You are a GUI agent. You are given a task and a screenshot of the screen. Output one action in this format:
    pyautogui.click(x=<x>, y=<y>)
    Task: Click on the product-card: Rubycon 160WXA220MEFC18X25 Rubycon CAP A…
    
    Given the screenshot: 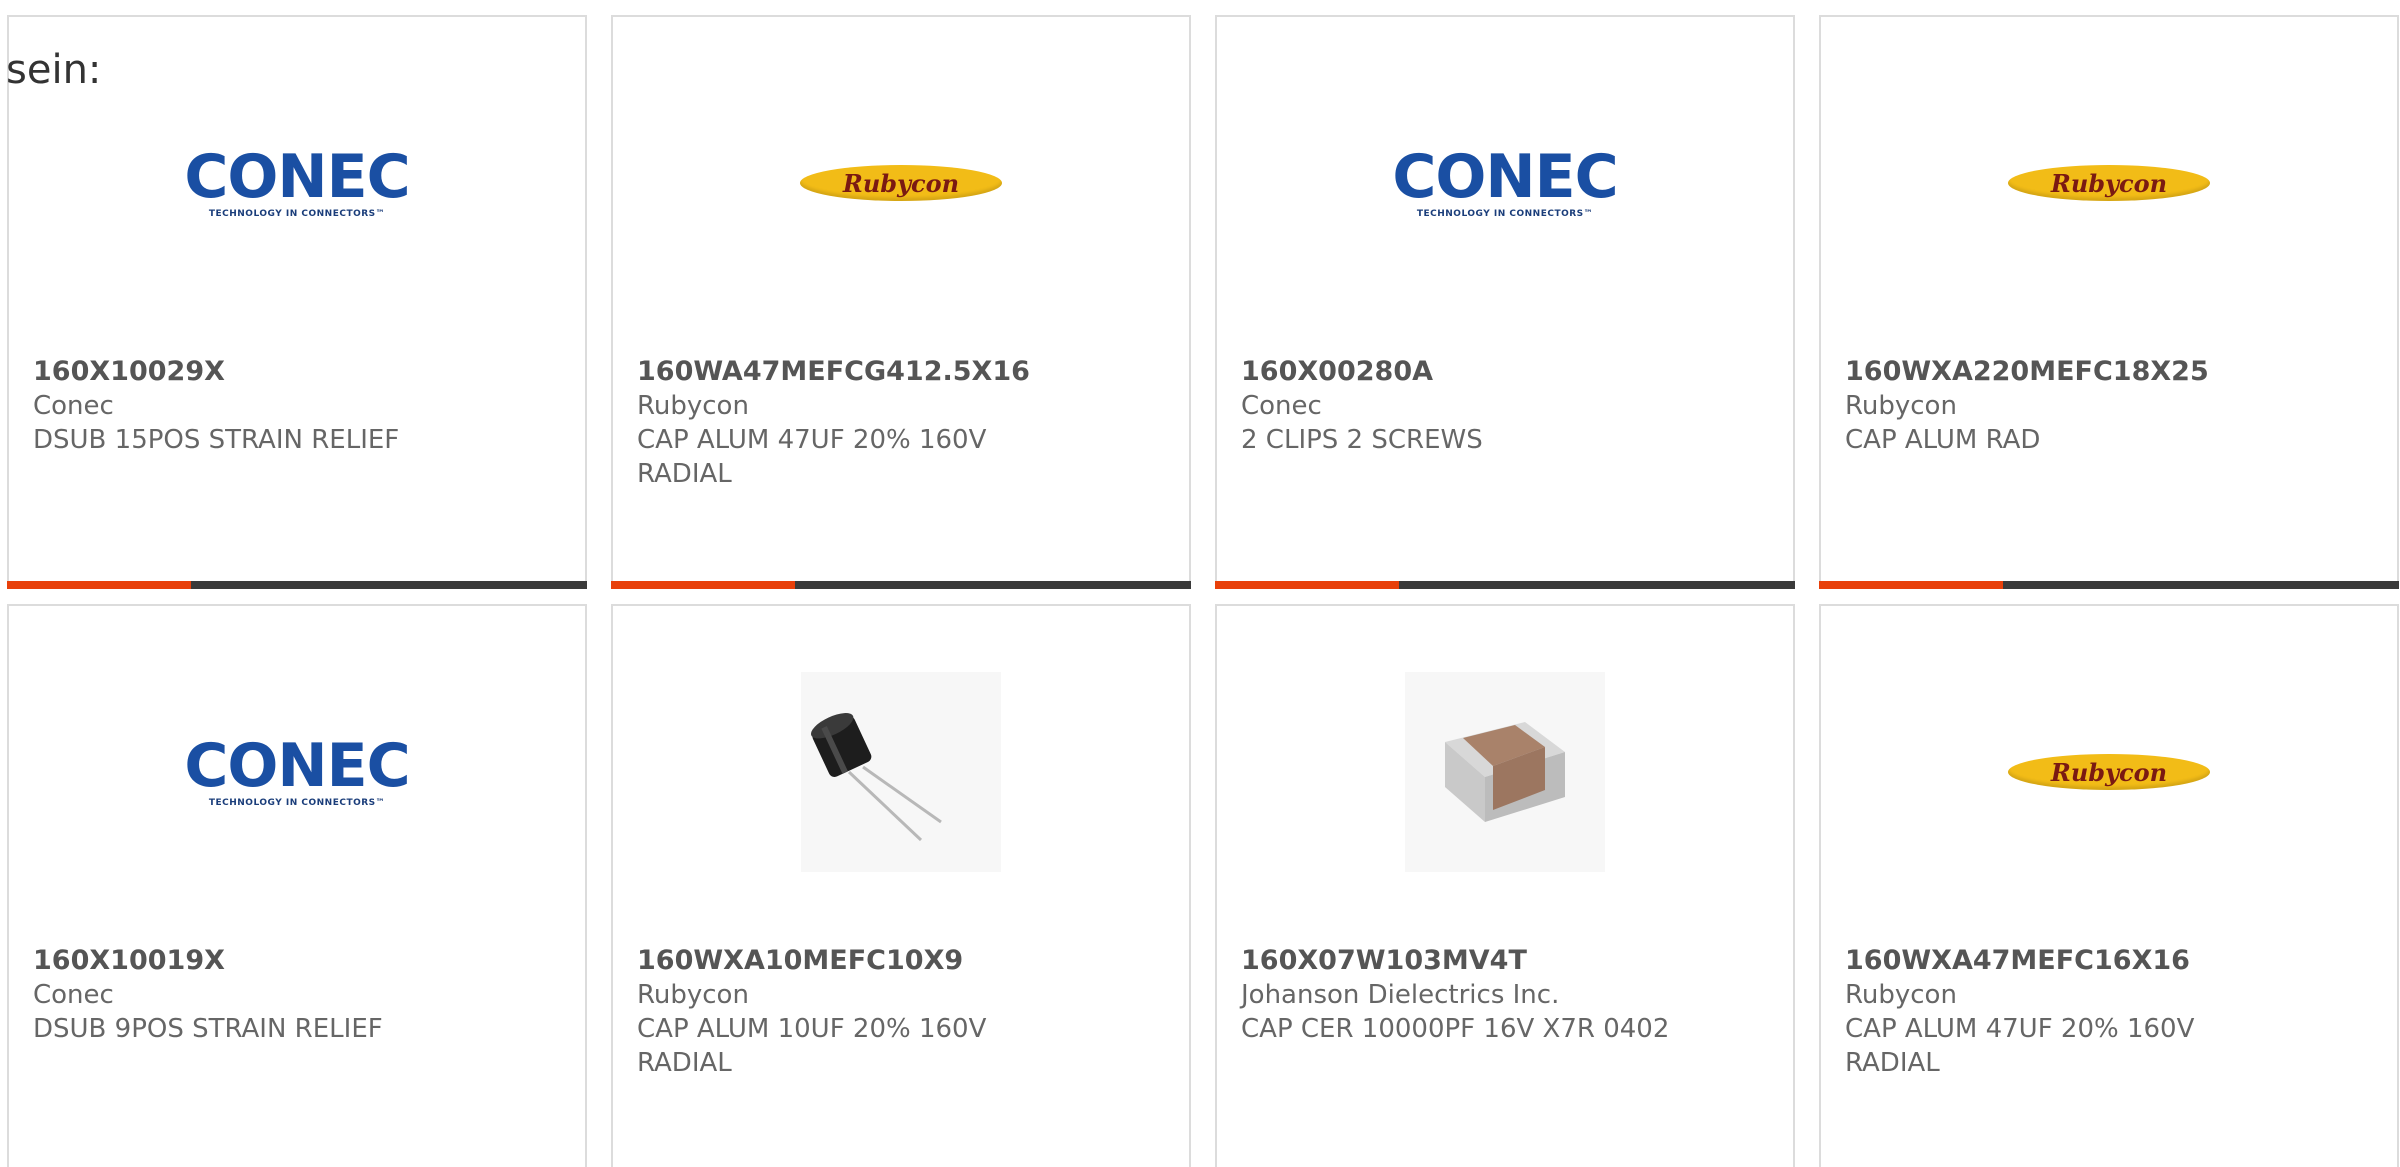 What is the action you would take?
    pyautogui.click(x=2109, y=302)
    